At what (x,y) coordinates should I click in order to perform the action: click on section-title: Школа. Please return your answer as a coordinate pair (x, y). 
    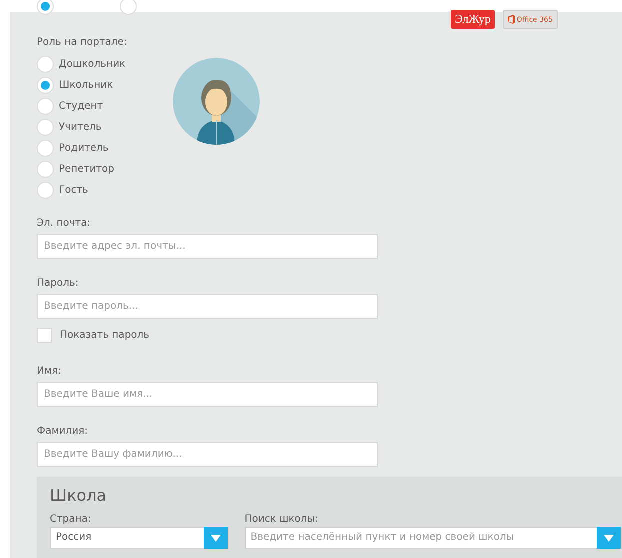
    Looking at the image, I should click on (79, 496).